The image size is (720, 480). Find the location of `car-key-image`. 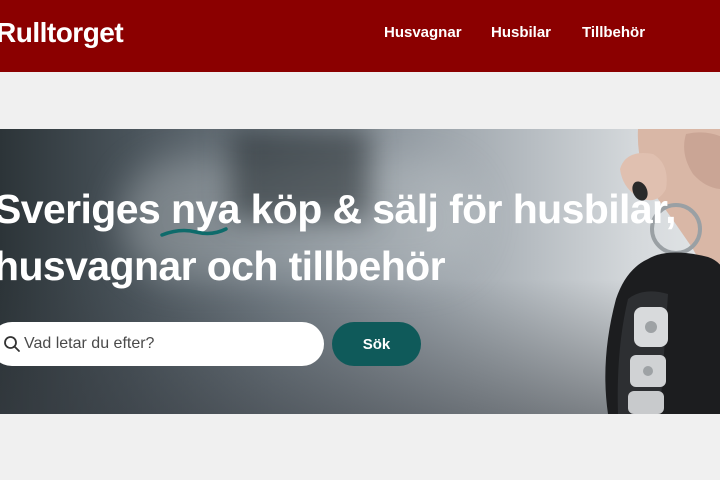

car-key-image is located at coordinates (662, 271).